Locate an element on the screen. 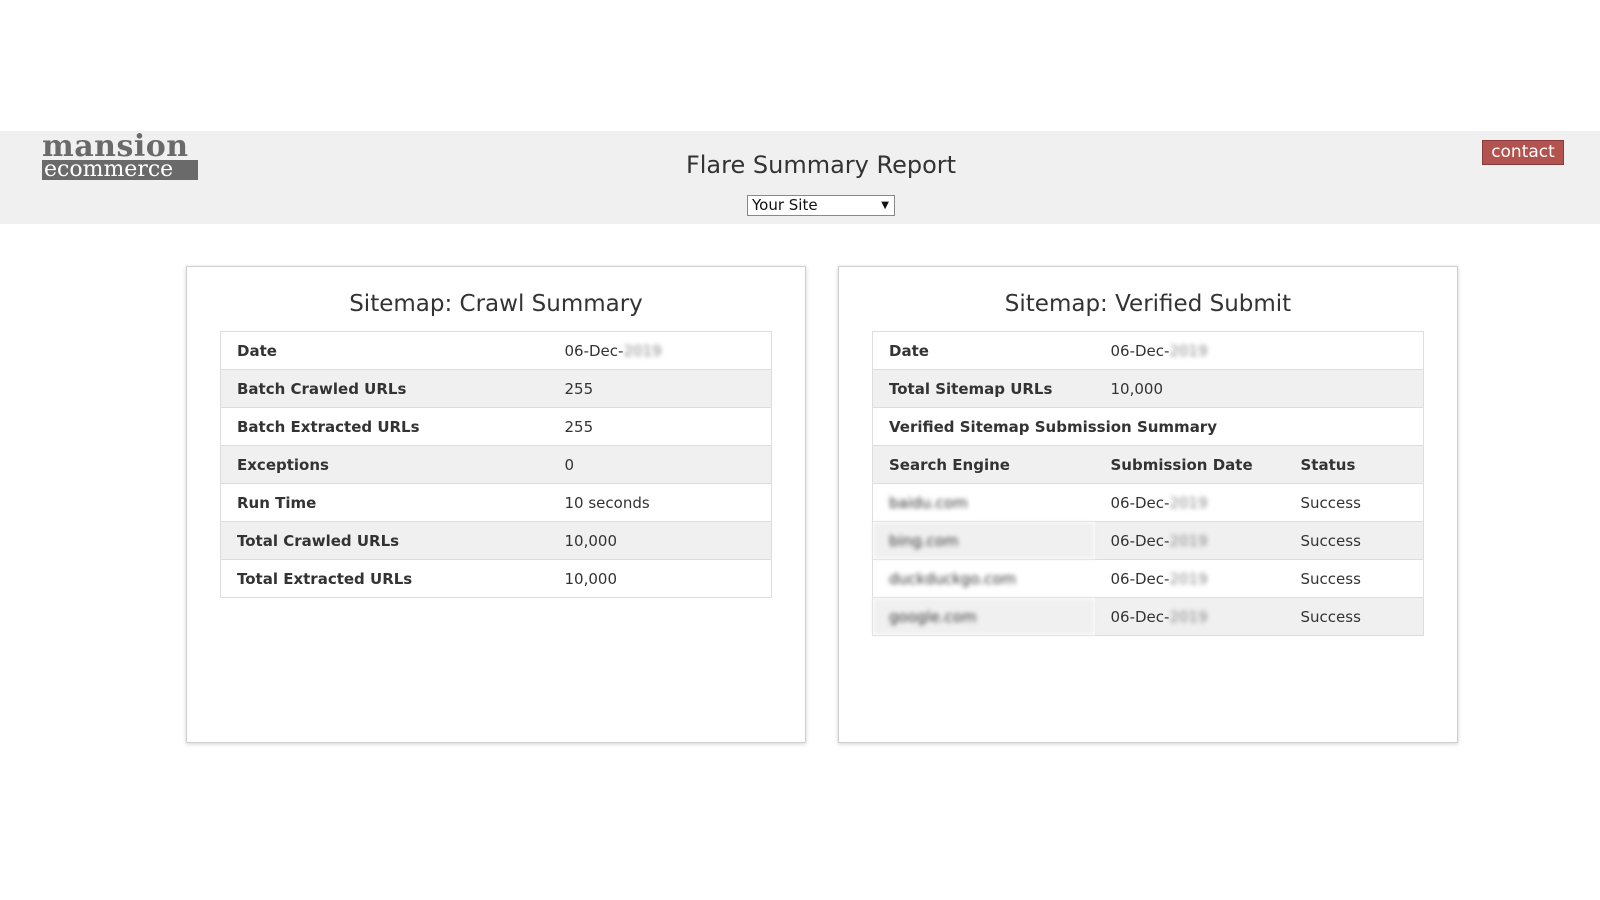 This screenshot has width=1600, height=900. dropdown-arrow-icon: ▼ is located at coordinates (885, 205).